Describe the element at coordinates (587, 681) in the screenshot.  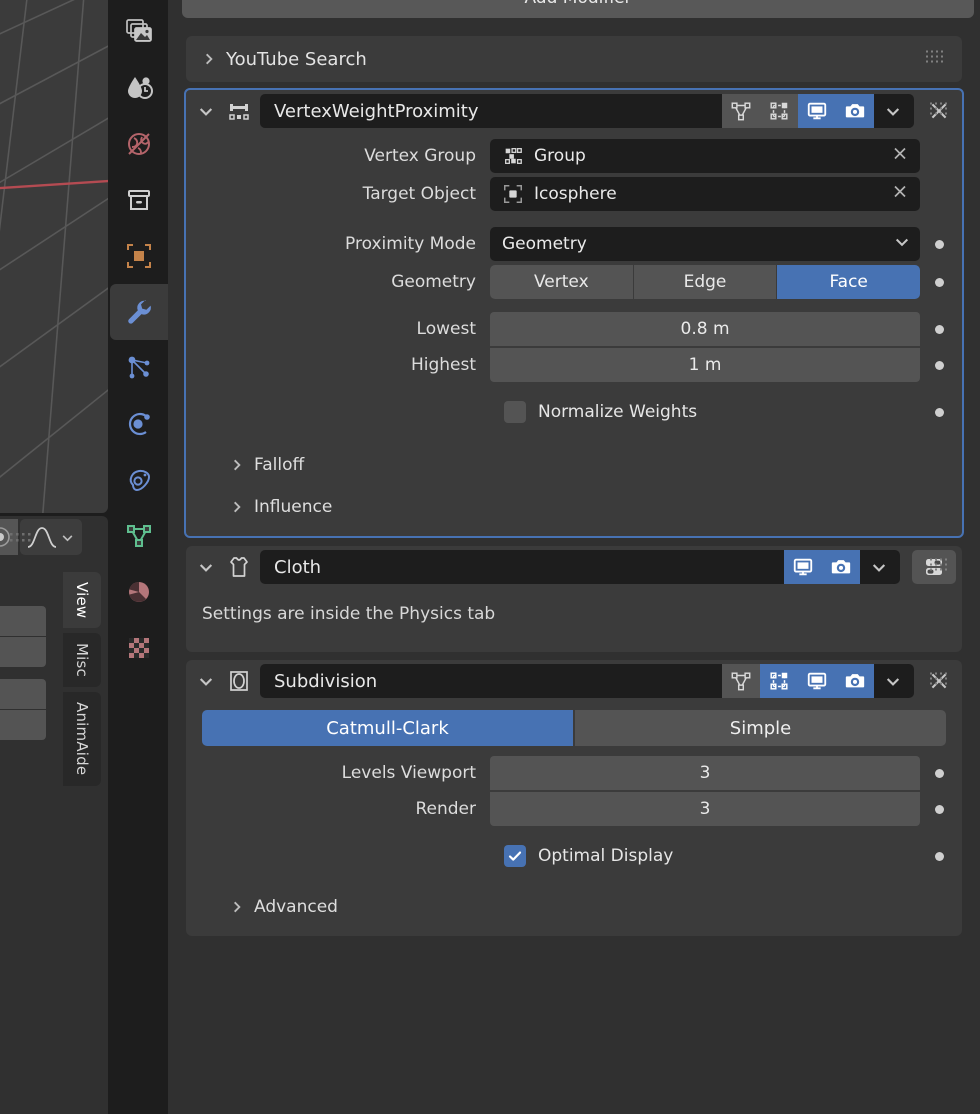
I see `modifier-name-field: Subdivision` at that location.